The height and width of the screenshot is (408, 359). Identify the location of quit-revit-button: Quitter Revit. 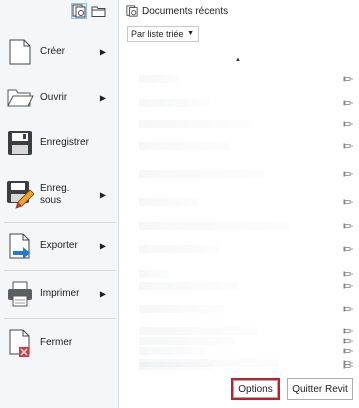
(320, 389).